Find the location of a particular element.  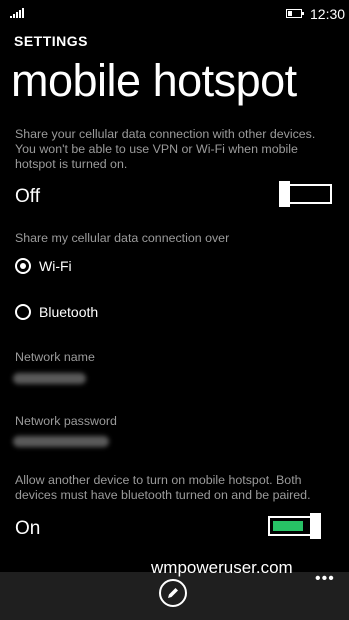

status-bar: 12:30 is located at coordinates (174, 14).